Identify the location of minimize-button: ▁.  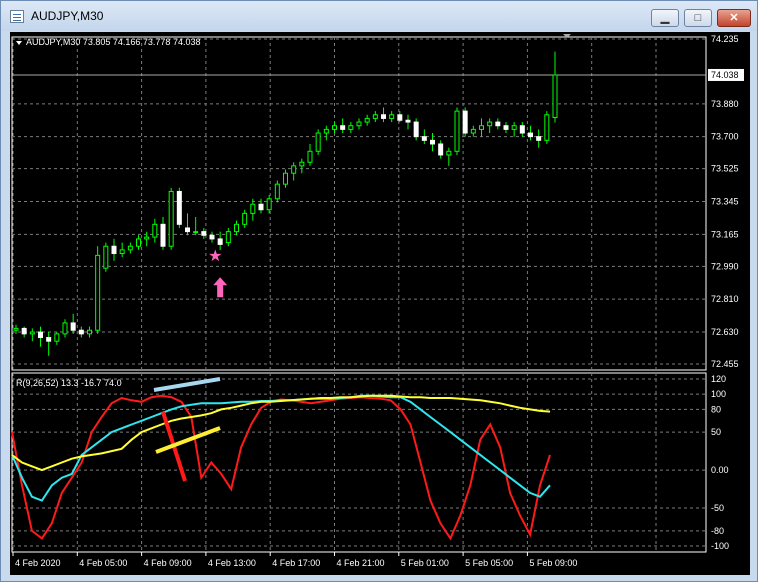
(665, 18).